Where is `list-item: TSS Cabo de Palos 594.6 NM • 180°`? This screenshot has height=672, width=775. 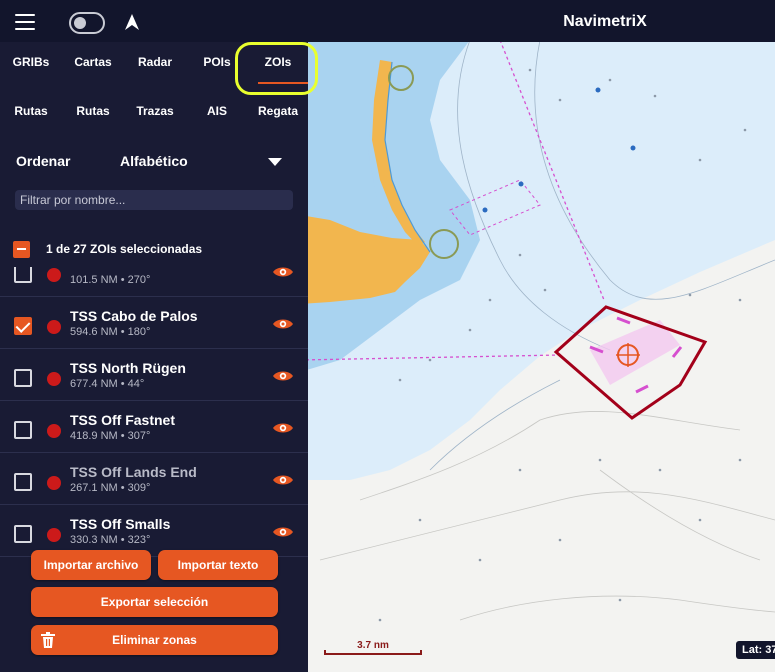
list-item: TSS Cabo de Palos 594.6 NM • 180° is located at coordinates (154, 323).